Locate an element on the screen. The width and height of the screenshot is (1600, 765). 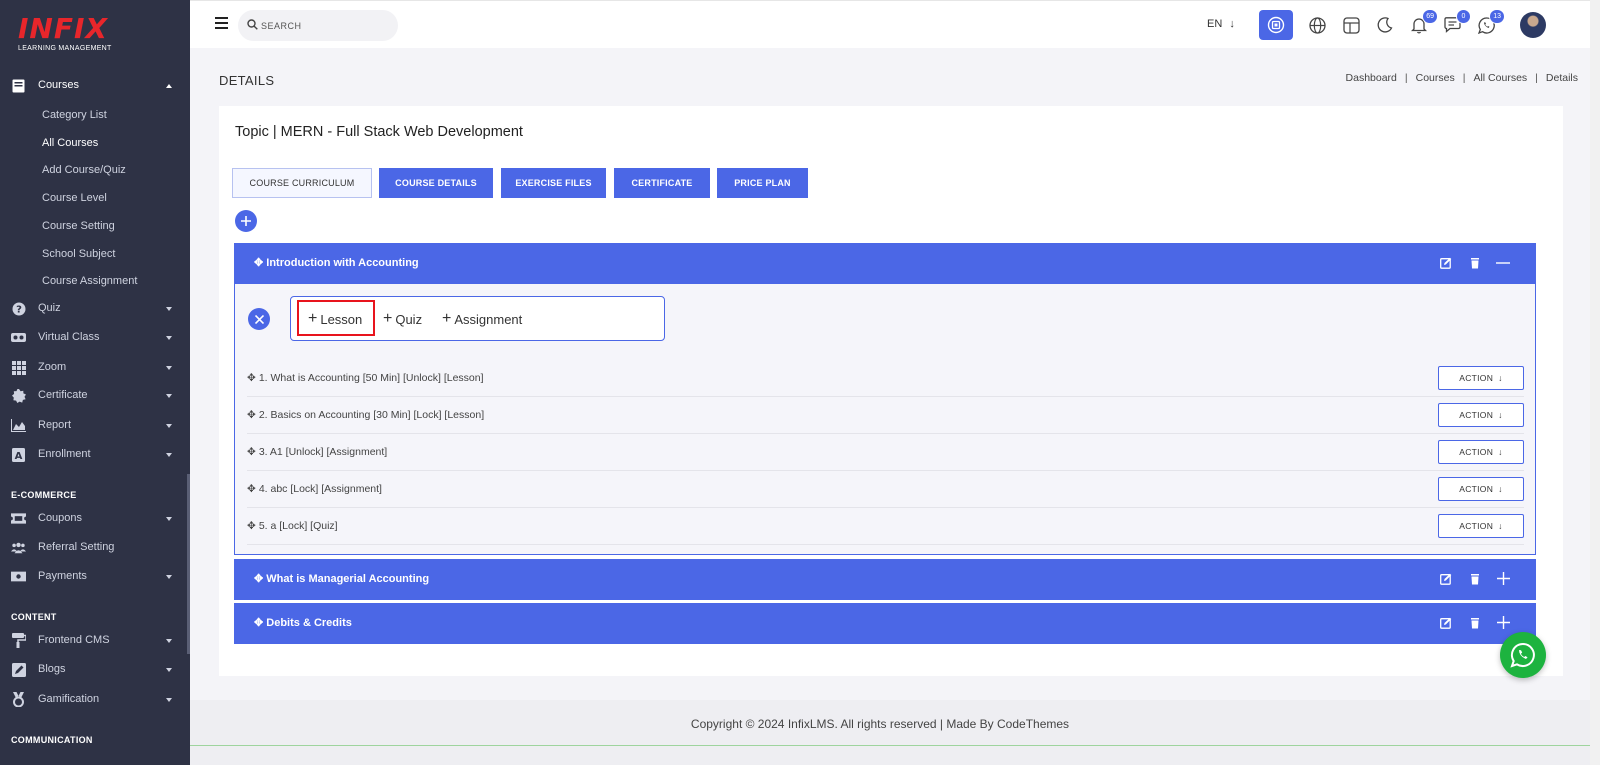
plus-icon: + is located at coordinates (313, 318).